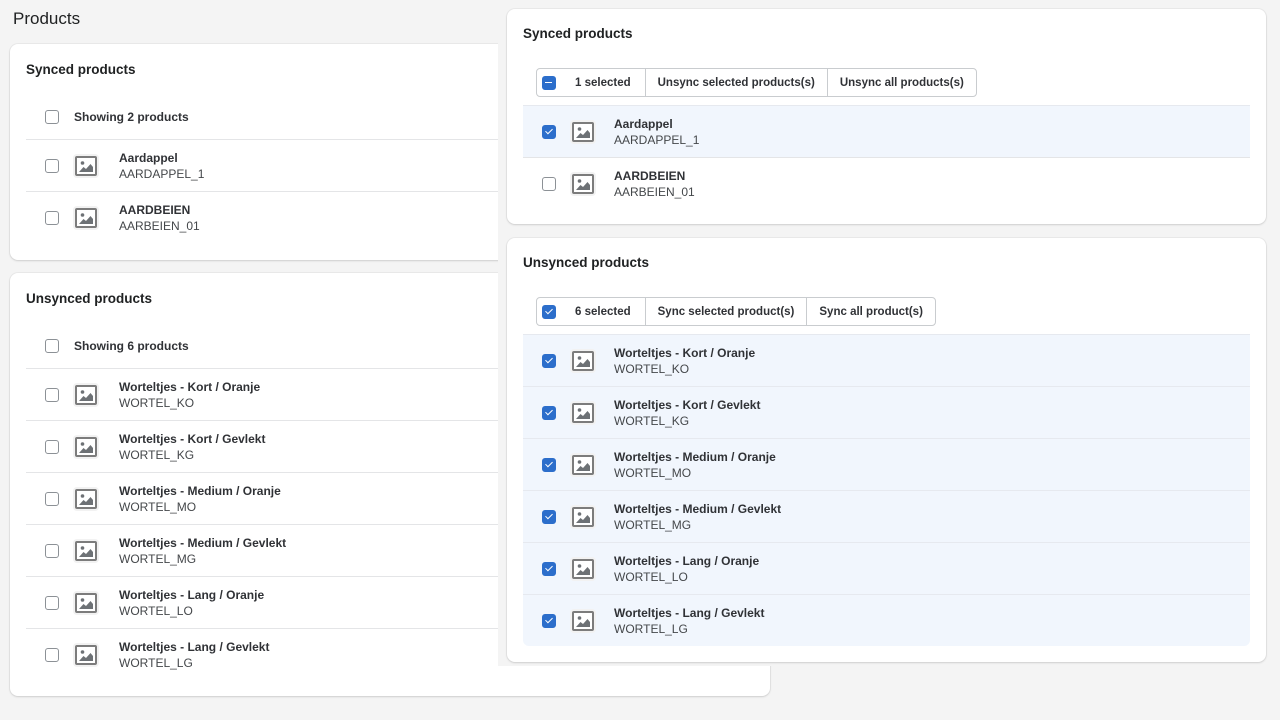  What do you see at coordinates (886, 464) in the screenshot?
I see `product-row: Worteltjes - Medium / Oranje WORTEL_MO` at bounding box center [886, 464].